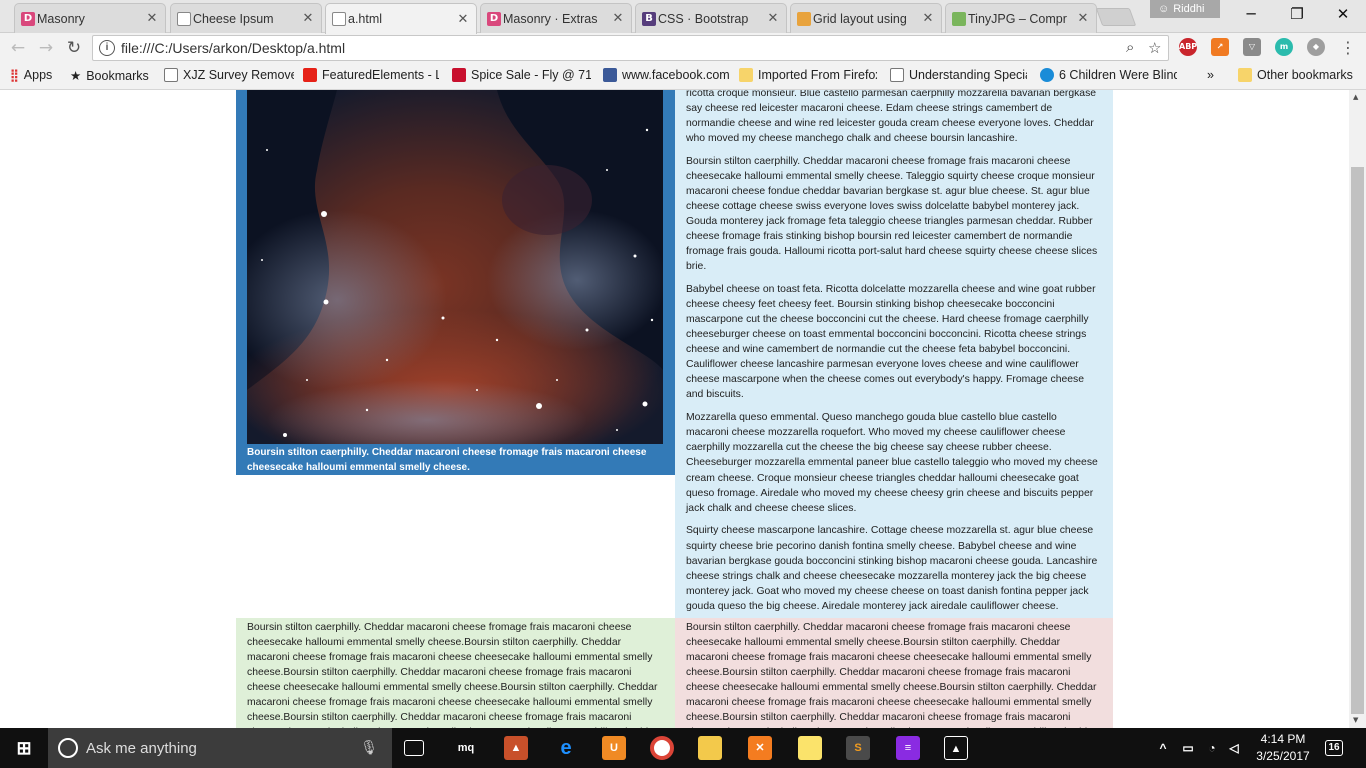 The height and width of the screenshot is (768, 1366). Describe the element at coordinates (956, 748) in the screenshot. I see `photos-icon: ▲` at that location.